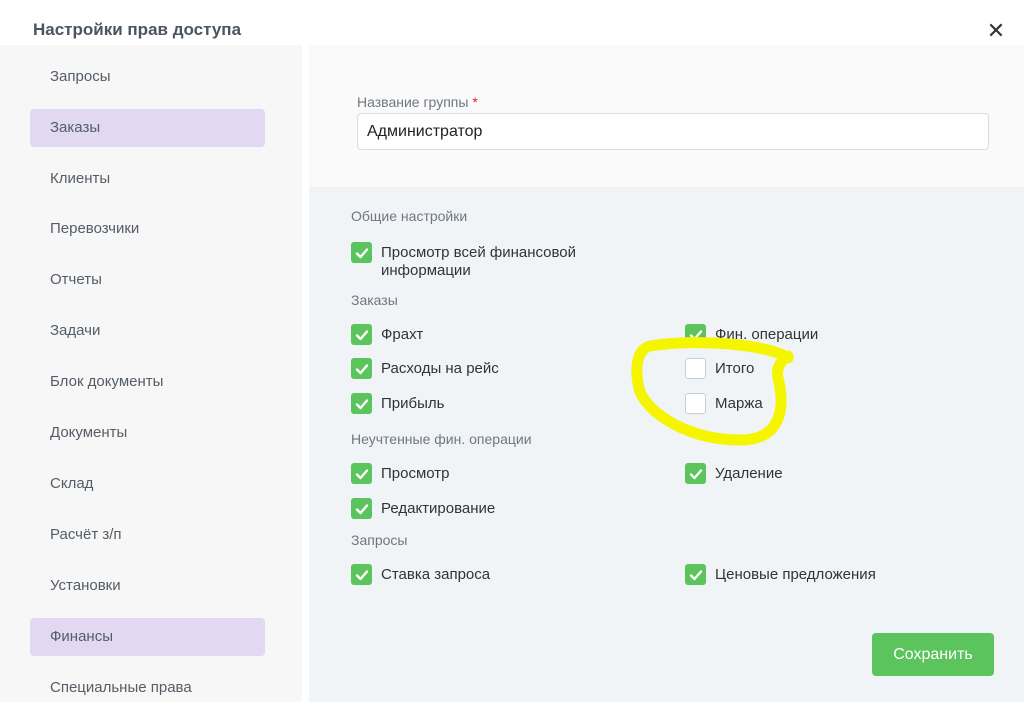  Describe the element at coordinates (749, 473) in the screenshot. I see `checkbox-label: Удаление` at that location.